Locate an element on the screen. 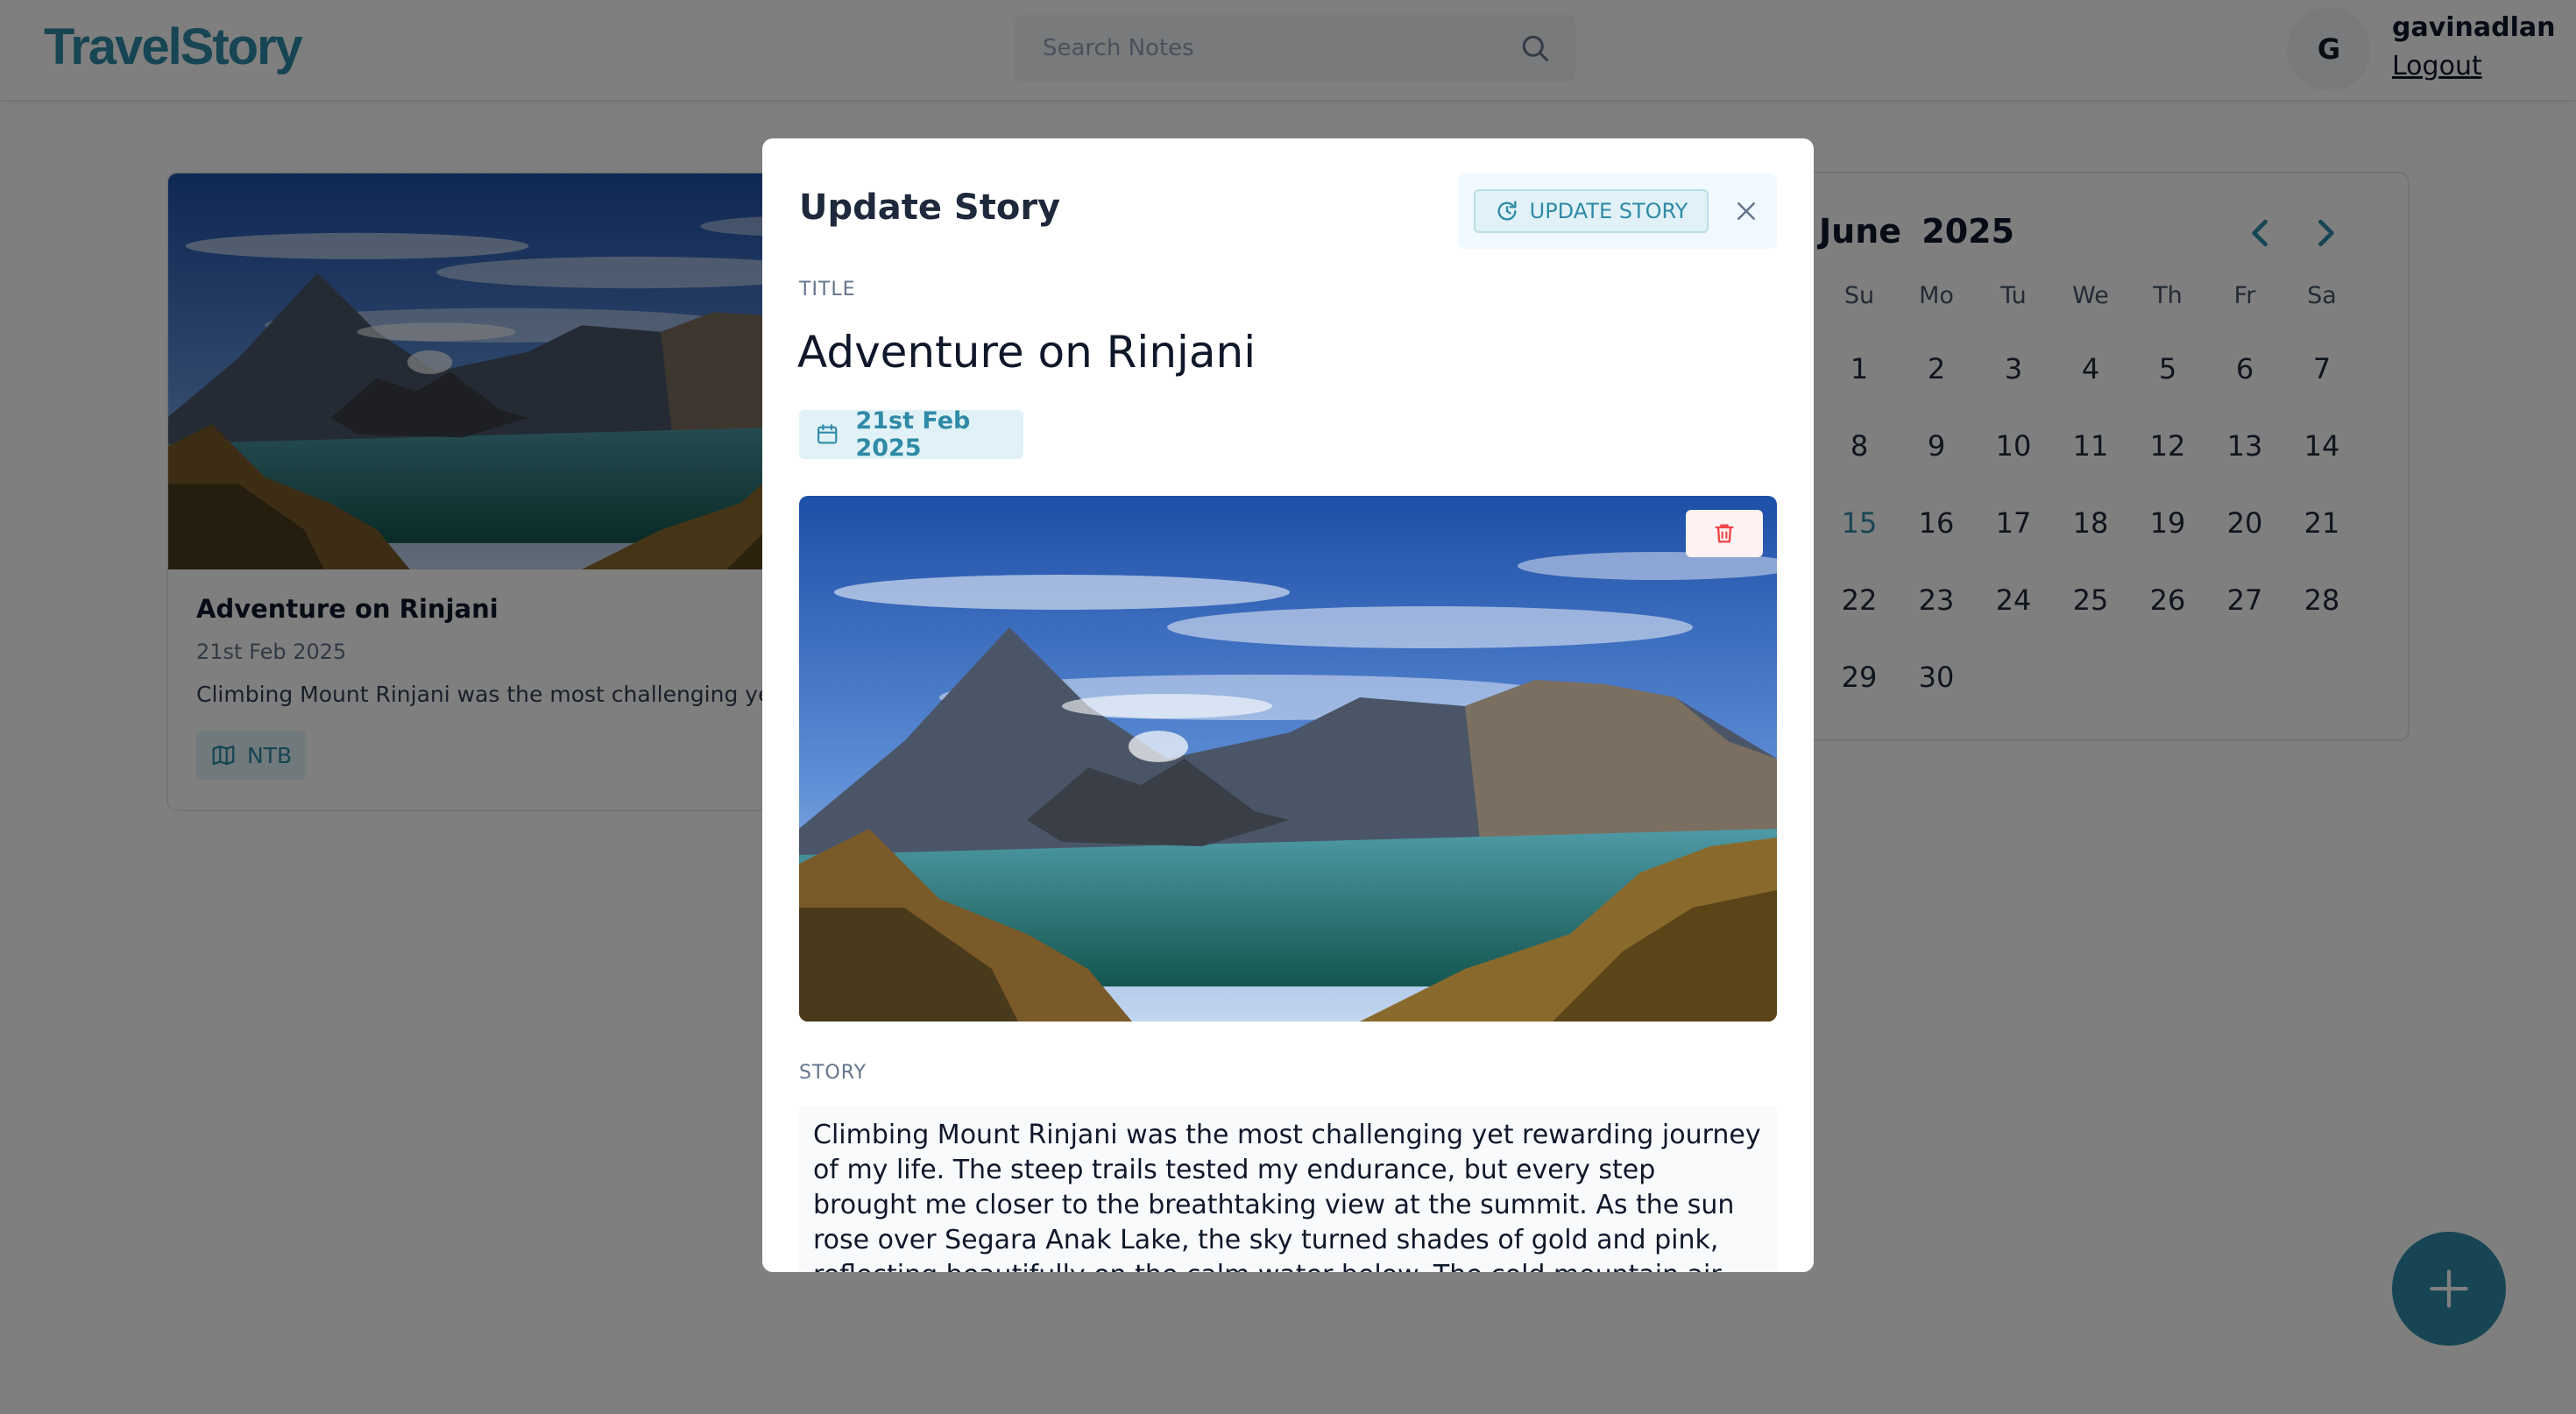 The width and height of the screenshot is (2576, 1414). refresh-icon is located at coordinates (1507, 211).